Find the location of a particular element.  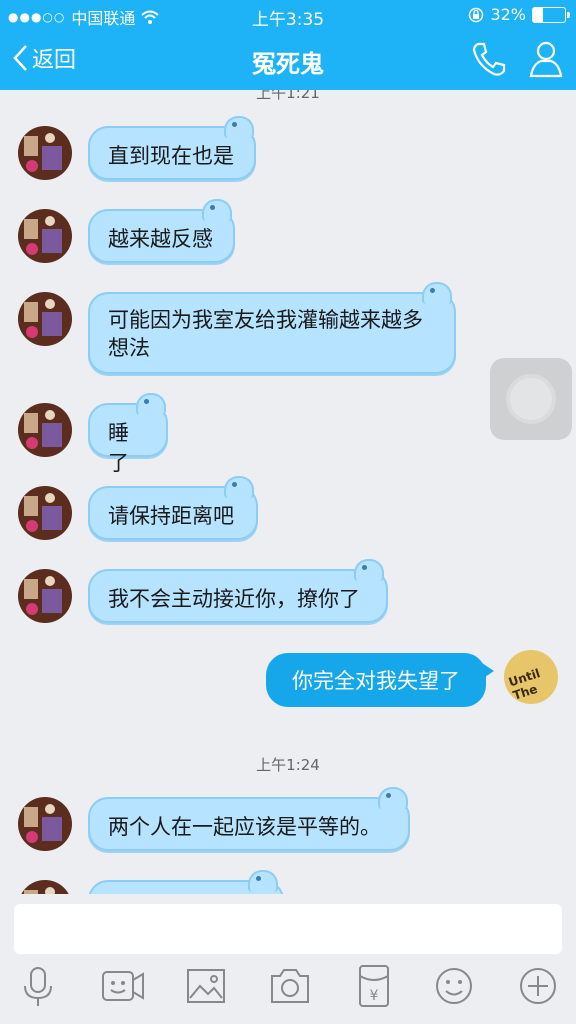

camera-icon is located at coordinates (290, 986).